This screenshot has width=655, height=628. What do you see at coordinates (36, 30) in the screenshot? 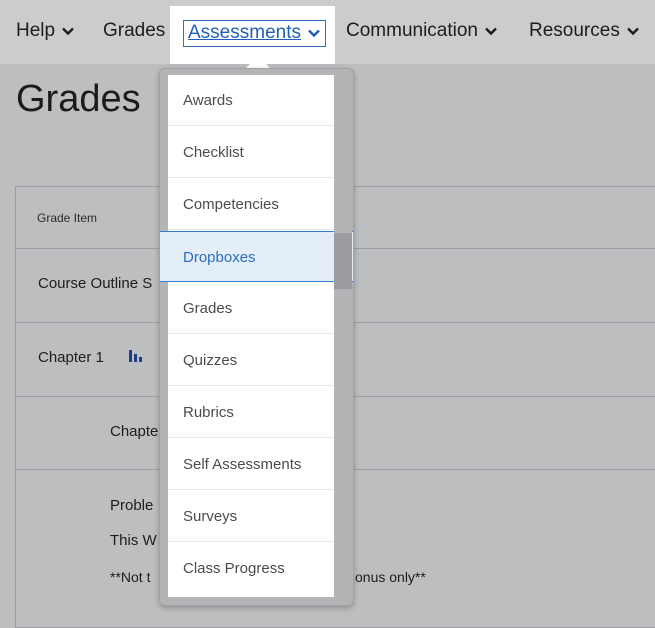
I see `nav-help-label: Help` at bounding box center [36, 30].